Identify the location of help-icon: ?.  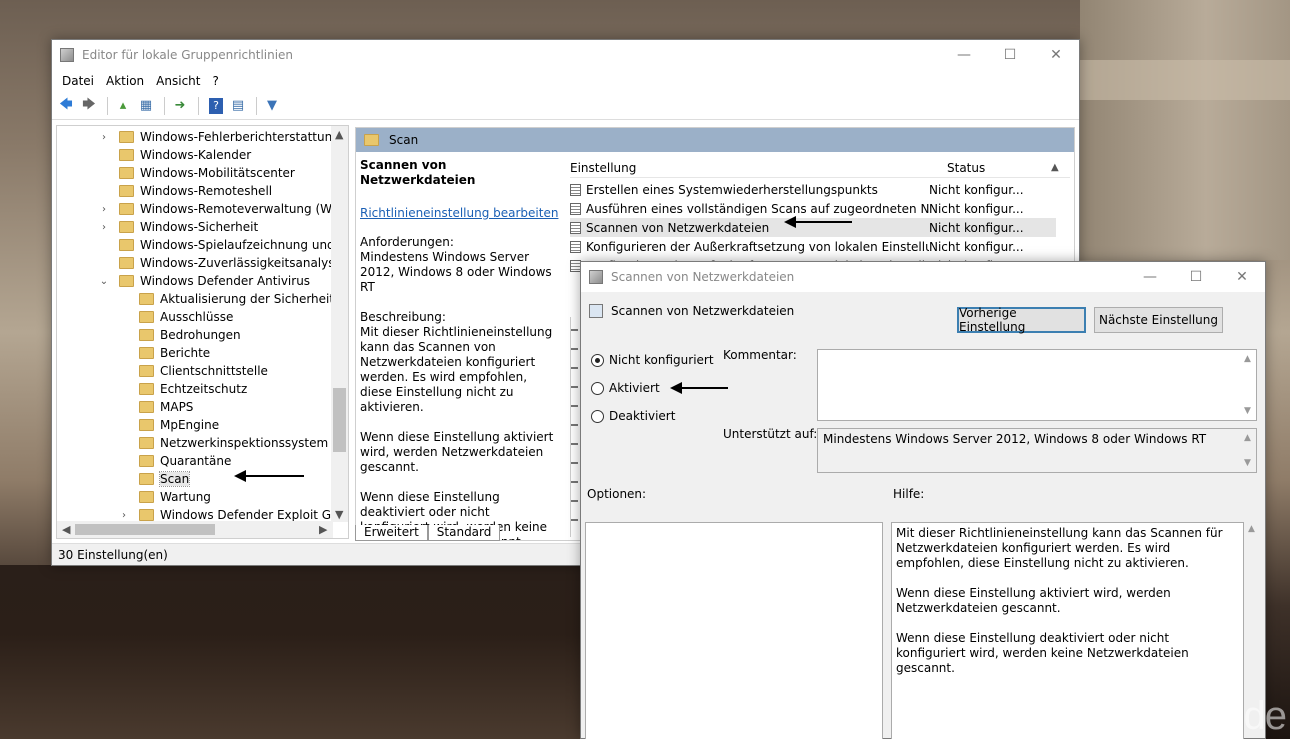
(216, 105).